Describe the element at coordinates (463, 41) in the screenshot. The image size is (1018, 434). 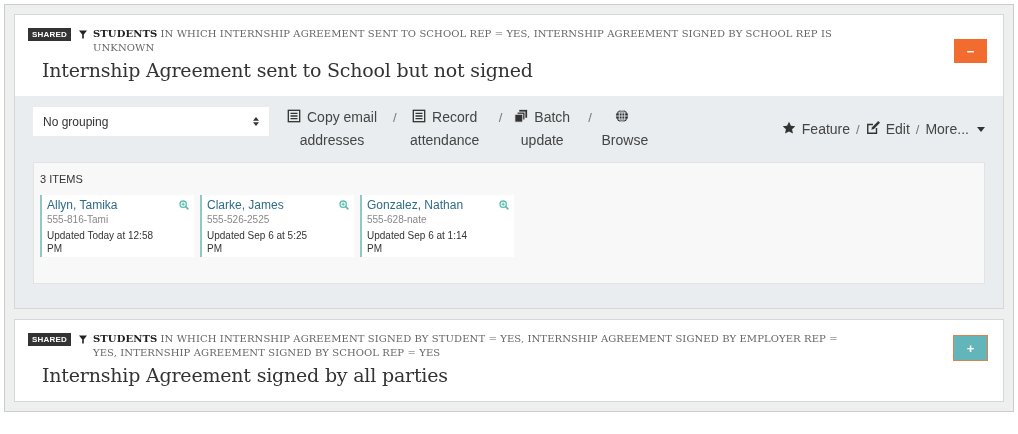
I see `filter-text: STUDENTS IN WHICH INTERNSHIP AGREEMENT SENT TO SCHOOL REP = YES, INTERNSHIP AGREEMENT SIGNED BY SCHOOL REP IS UNKNOWN` at that location.